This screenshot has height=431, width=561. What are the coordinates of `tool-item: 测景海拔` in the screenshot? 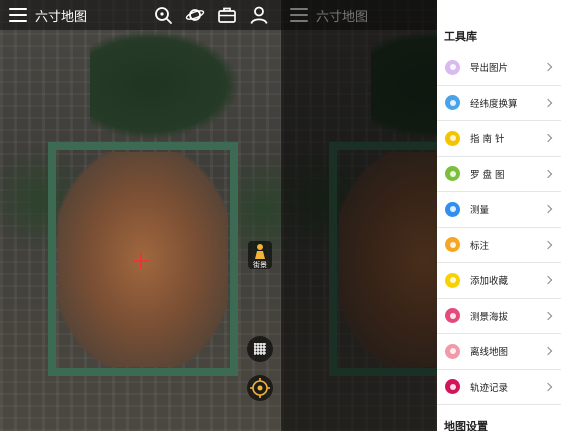 It's located at (499, 316).